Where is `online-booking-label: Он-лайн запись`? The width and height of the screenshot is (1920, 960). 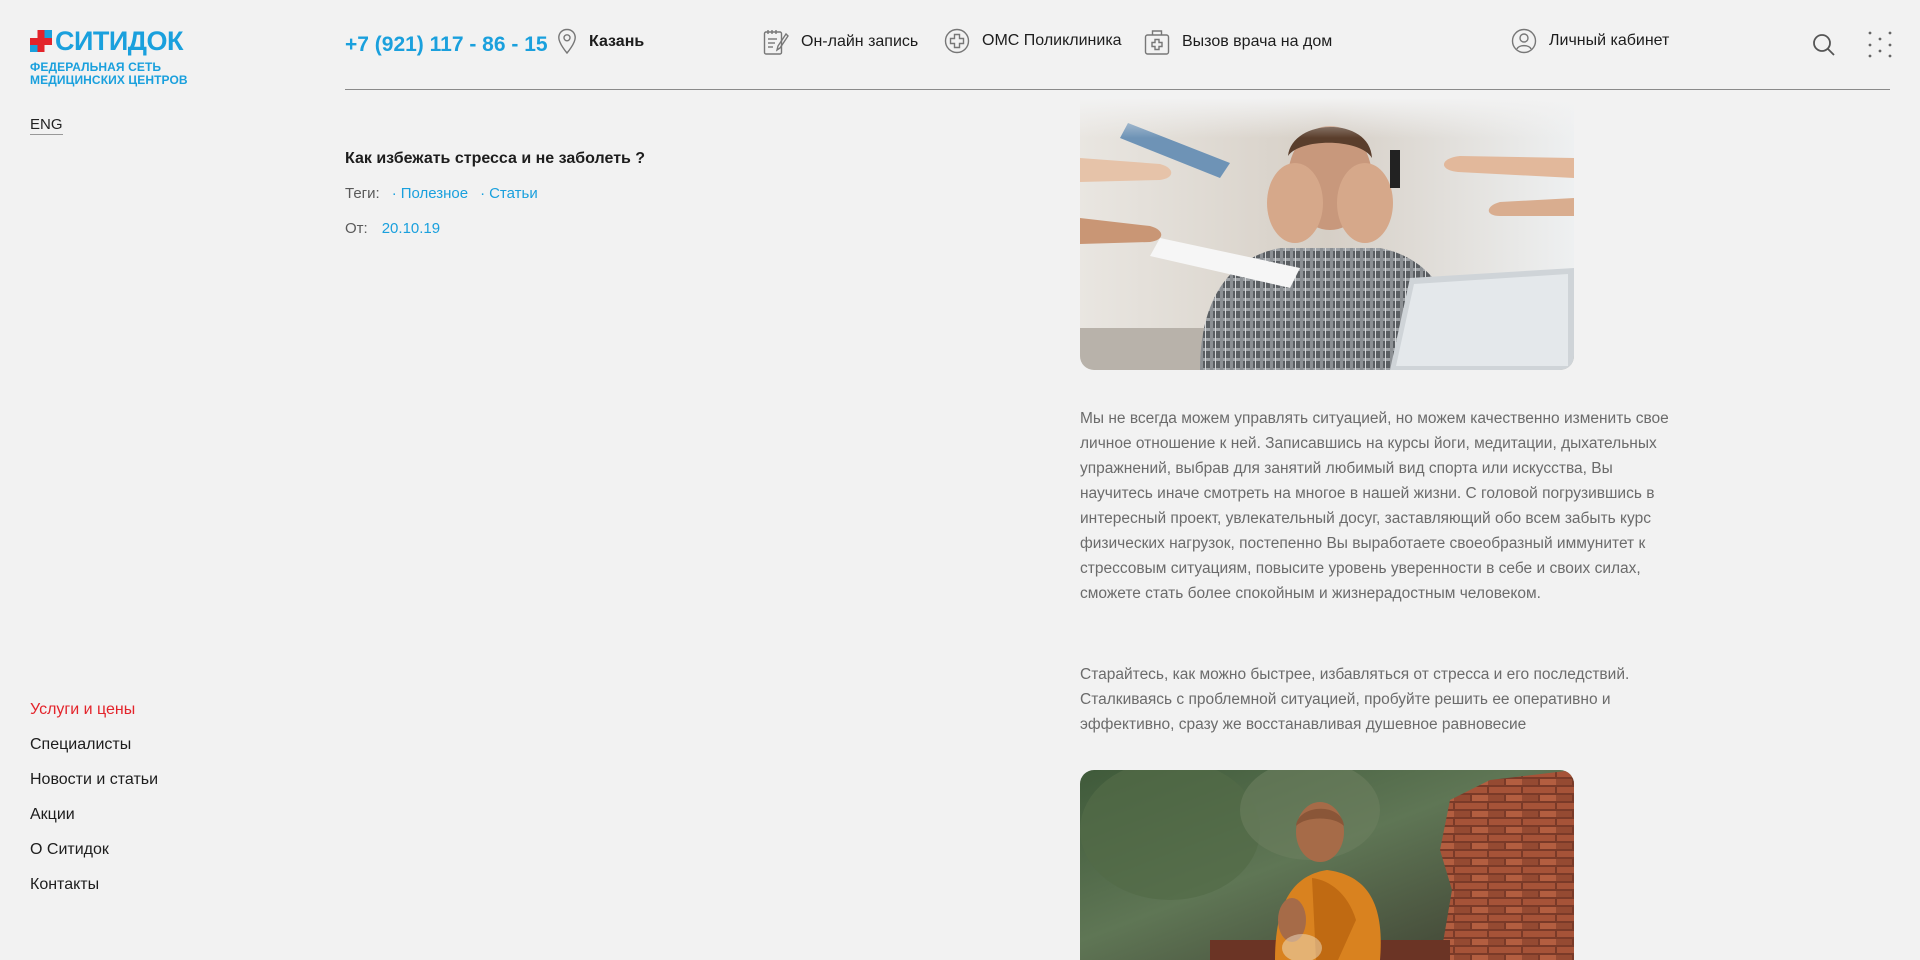
online-booking-label: Он-лайн запись is located at coordinates (860, 41).